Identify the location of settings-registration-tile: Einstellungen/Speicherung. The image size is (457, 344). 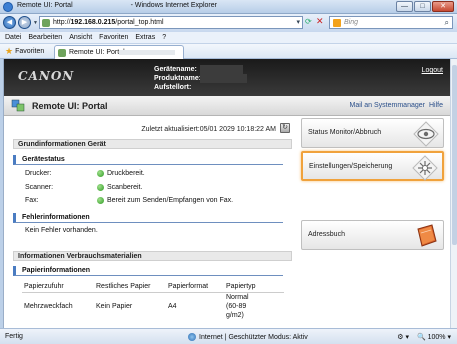
(372, 166).